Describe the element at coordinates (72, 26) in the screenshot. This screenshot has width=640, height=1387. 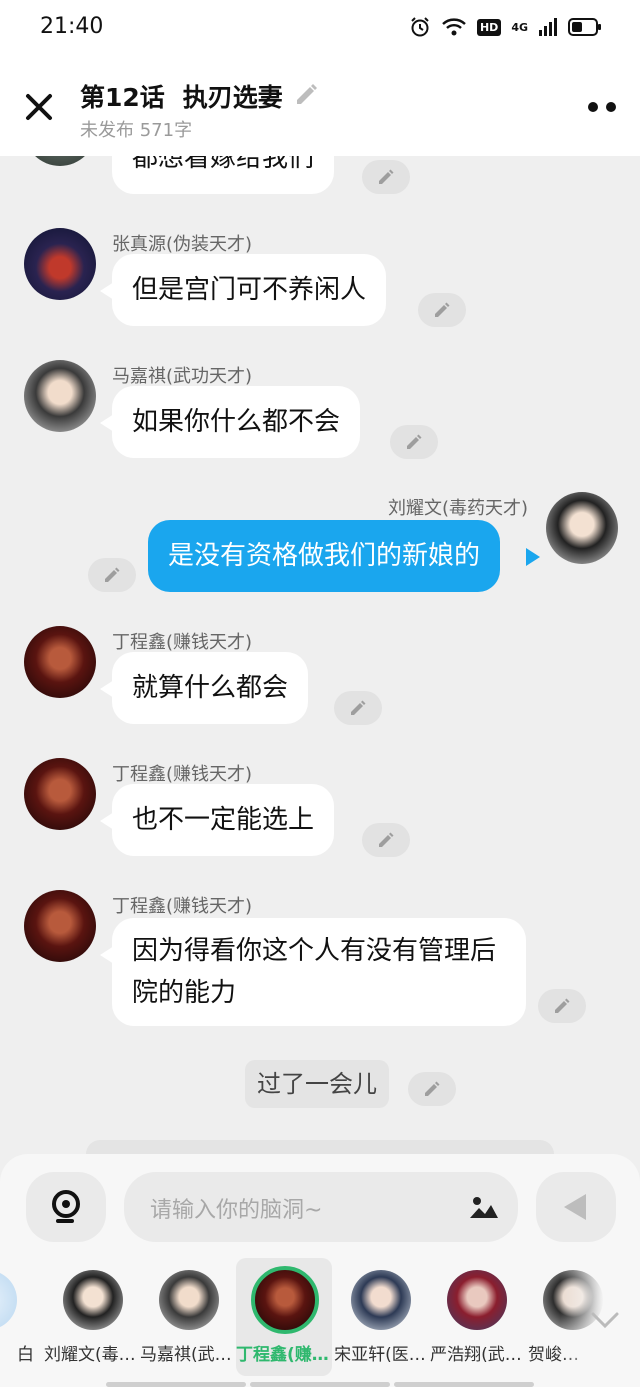
I see `status-time: 21:40` at that location.